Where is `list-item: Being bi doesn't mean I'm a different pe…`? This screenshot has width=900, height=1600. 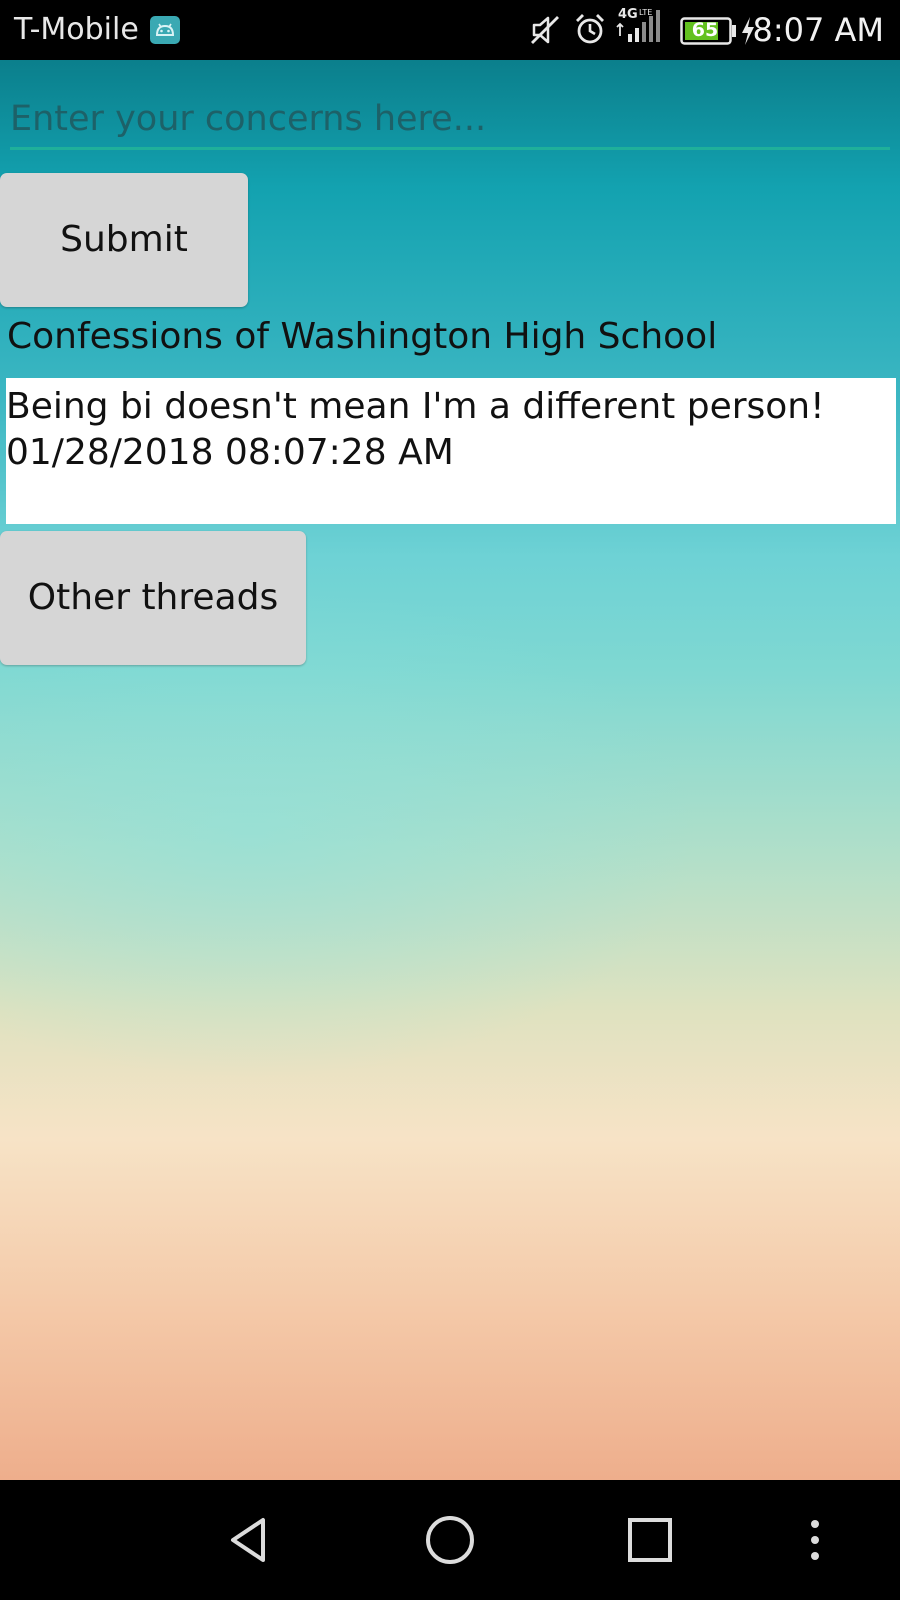
list-item: Being bi doesn't mean I'm a different pe… is located at coordinates (451, 430).